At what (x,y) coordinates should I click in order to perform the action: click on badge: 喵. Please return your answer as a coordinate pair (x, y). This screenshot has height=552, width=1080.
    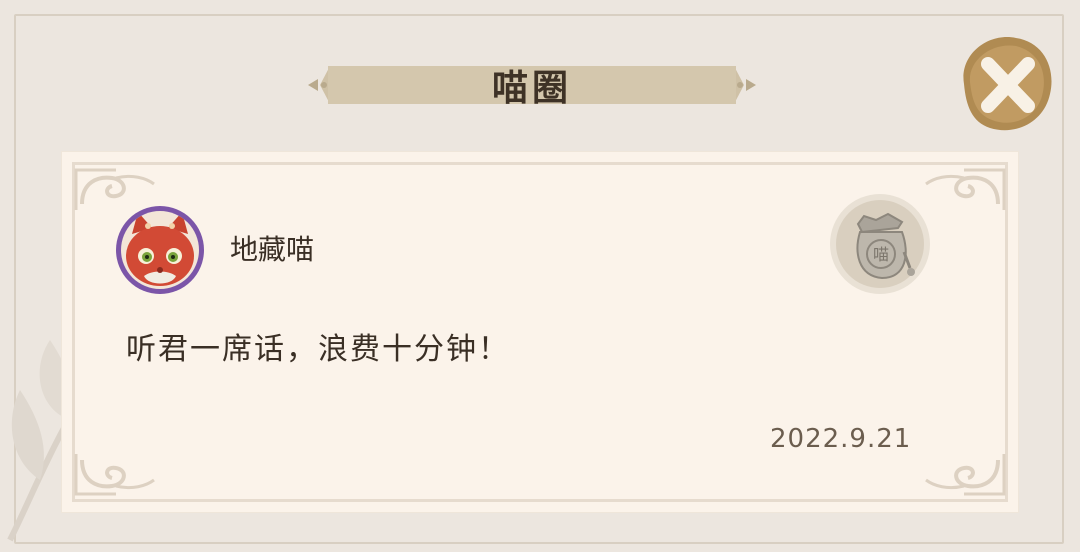
    Looking at the image, I should click on (880, 244).